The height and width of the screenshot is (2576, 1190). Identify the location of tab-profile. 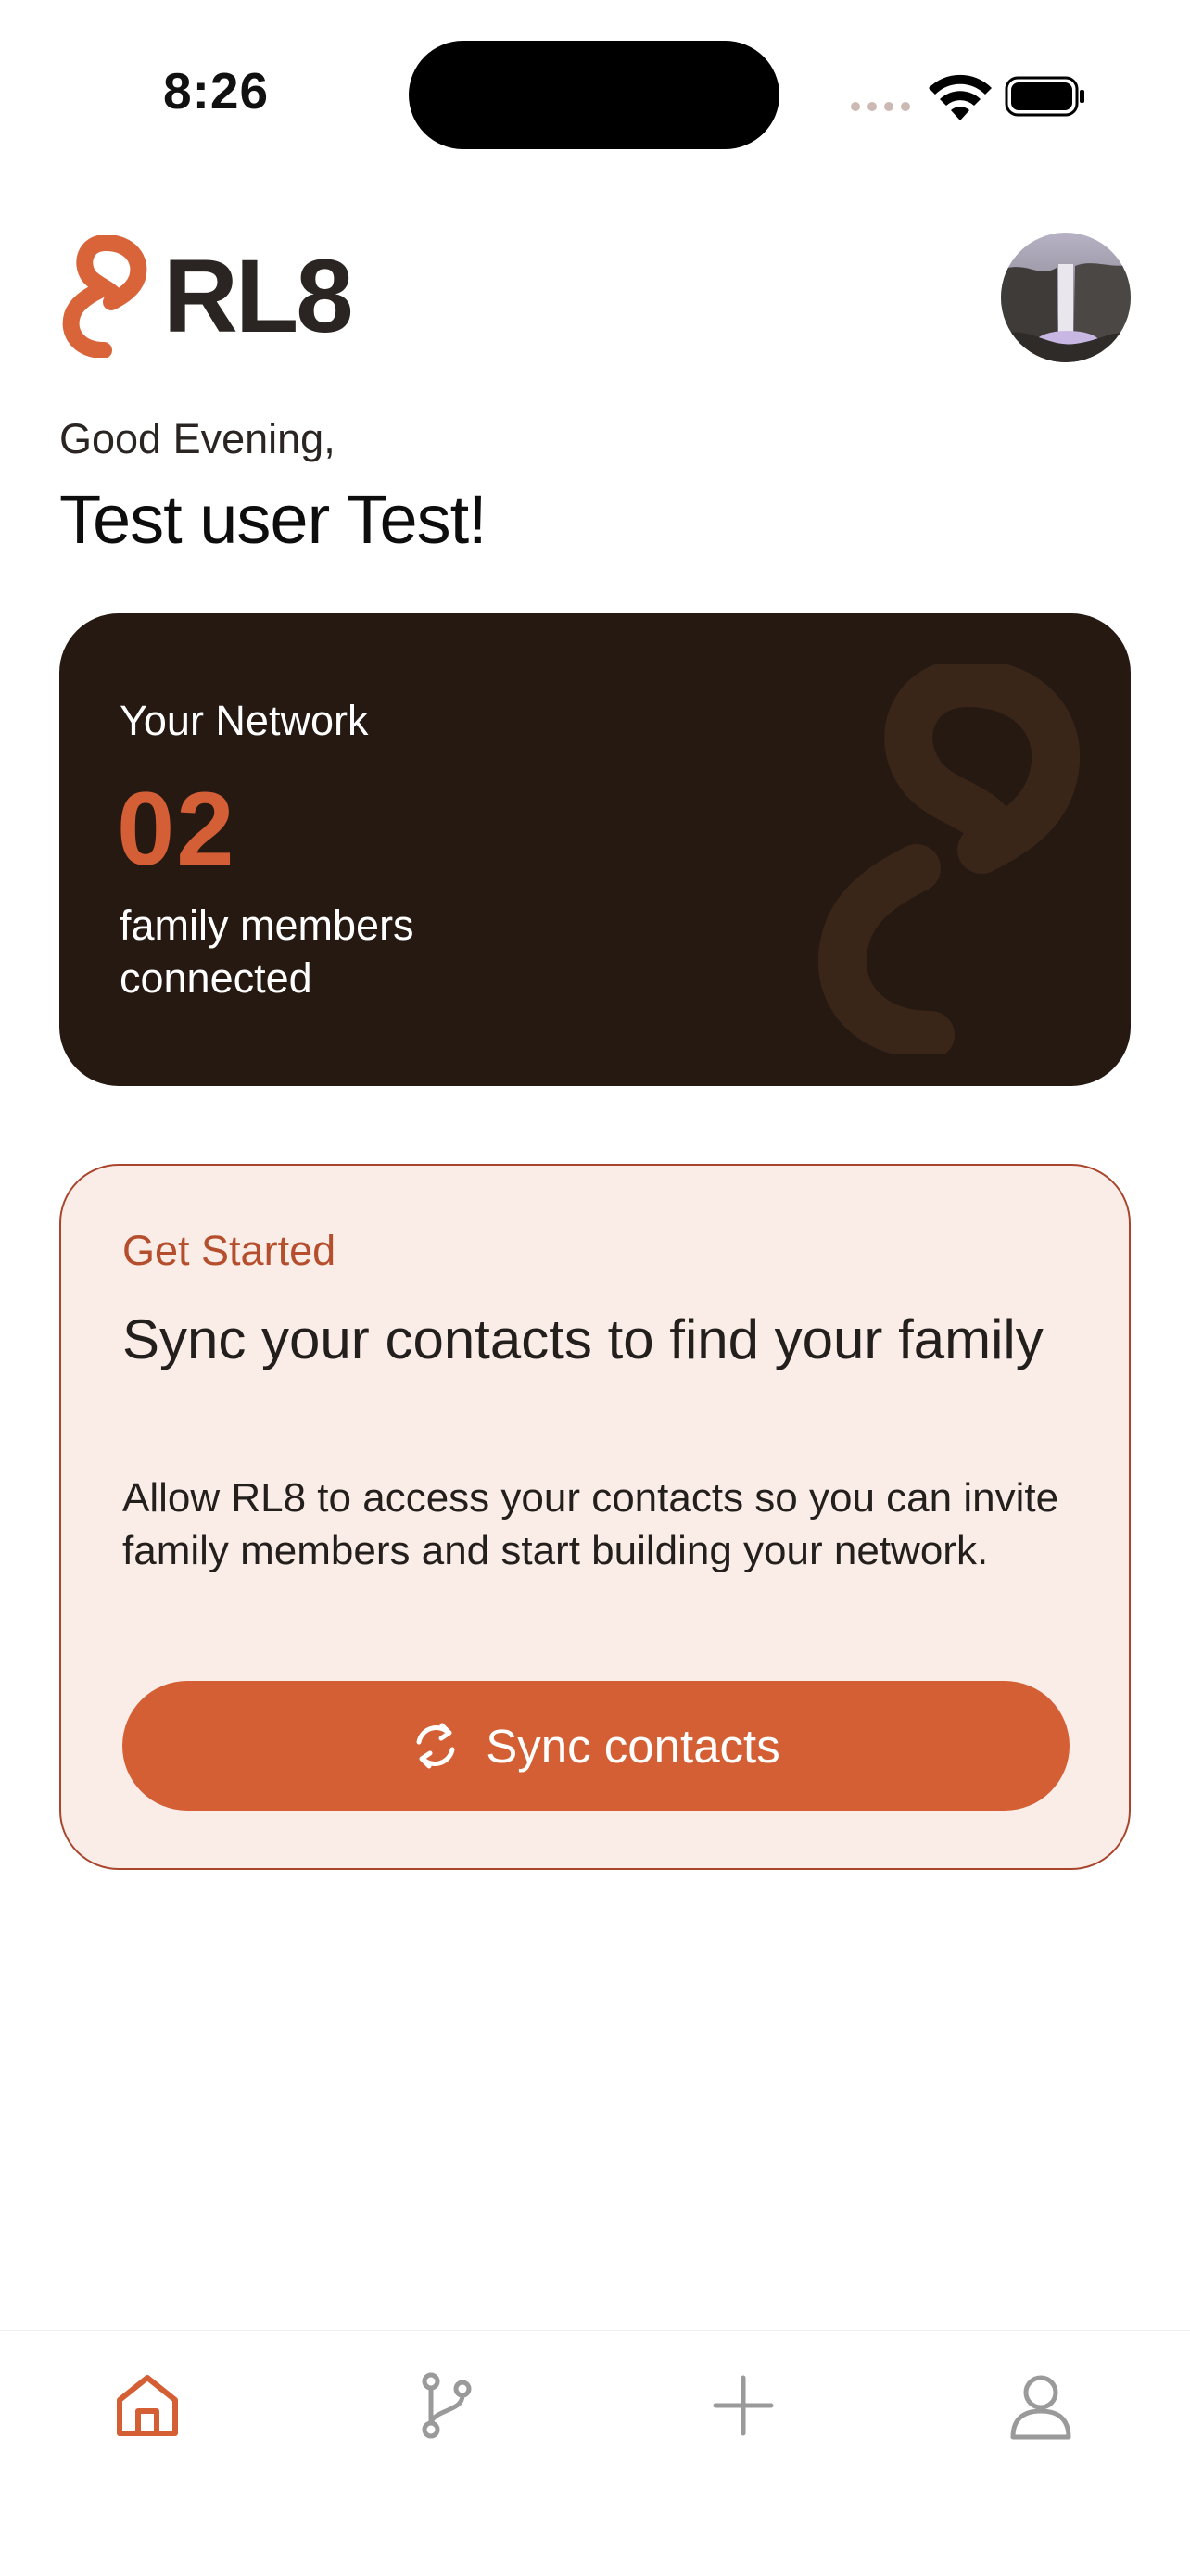
(1041, 2405).